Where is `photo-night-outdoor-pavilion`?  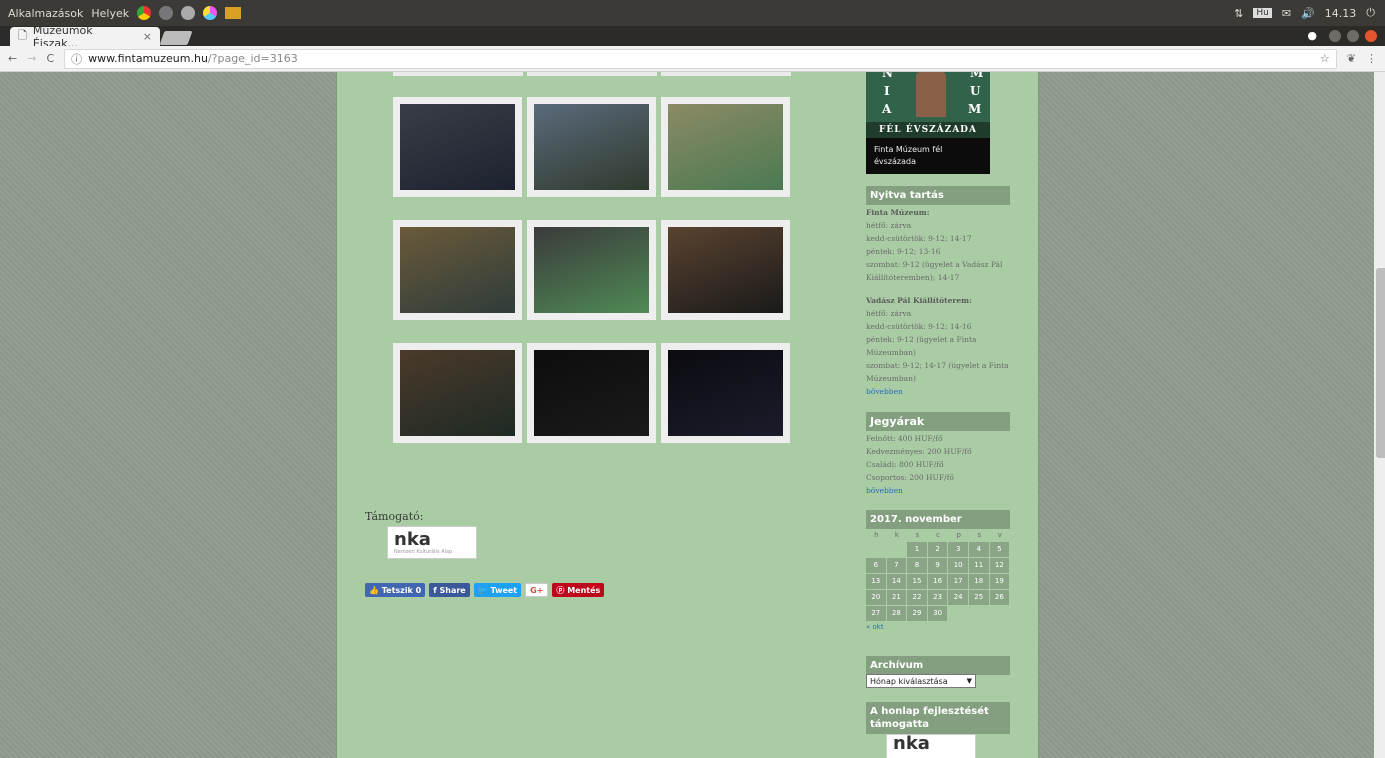 photo-night-outdoor-pavilion is located at coordinates (457, 147).